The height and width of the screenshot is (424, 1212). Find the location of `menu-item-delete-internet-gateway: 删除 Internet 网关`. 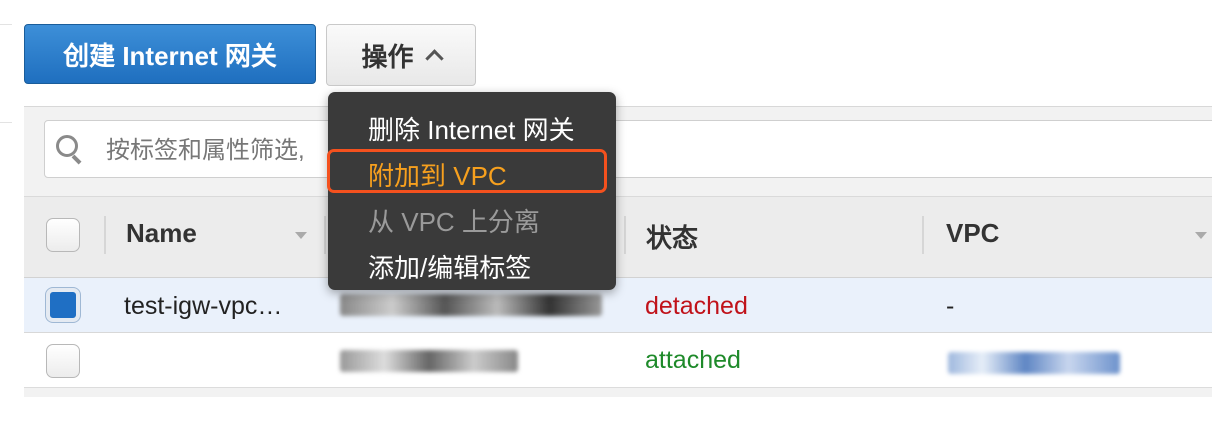

menu-item-delete-internet-gateway: 删除 Internet 网关 is located at coordinates (471, 128).